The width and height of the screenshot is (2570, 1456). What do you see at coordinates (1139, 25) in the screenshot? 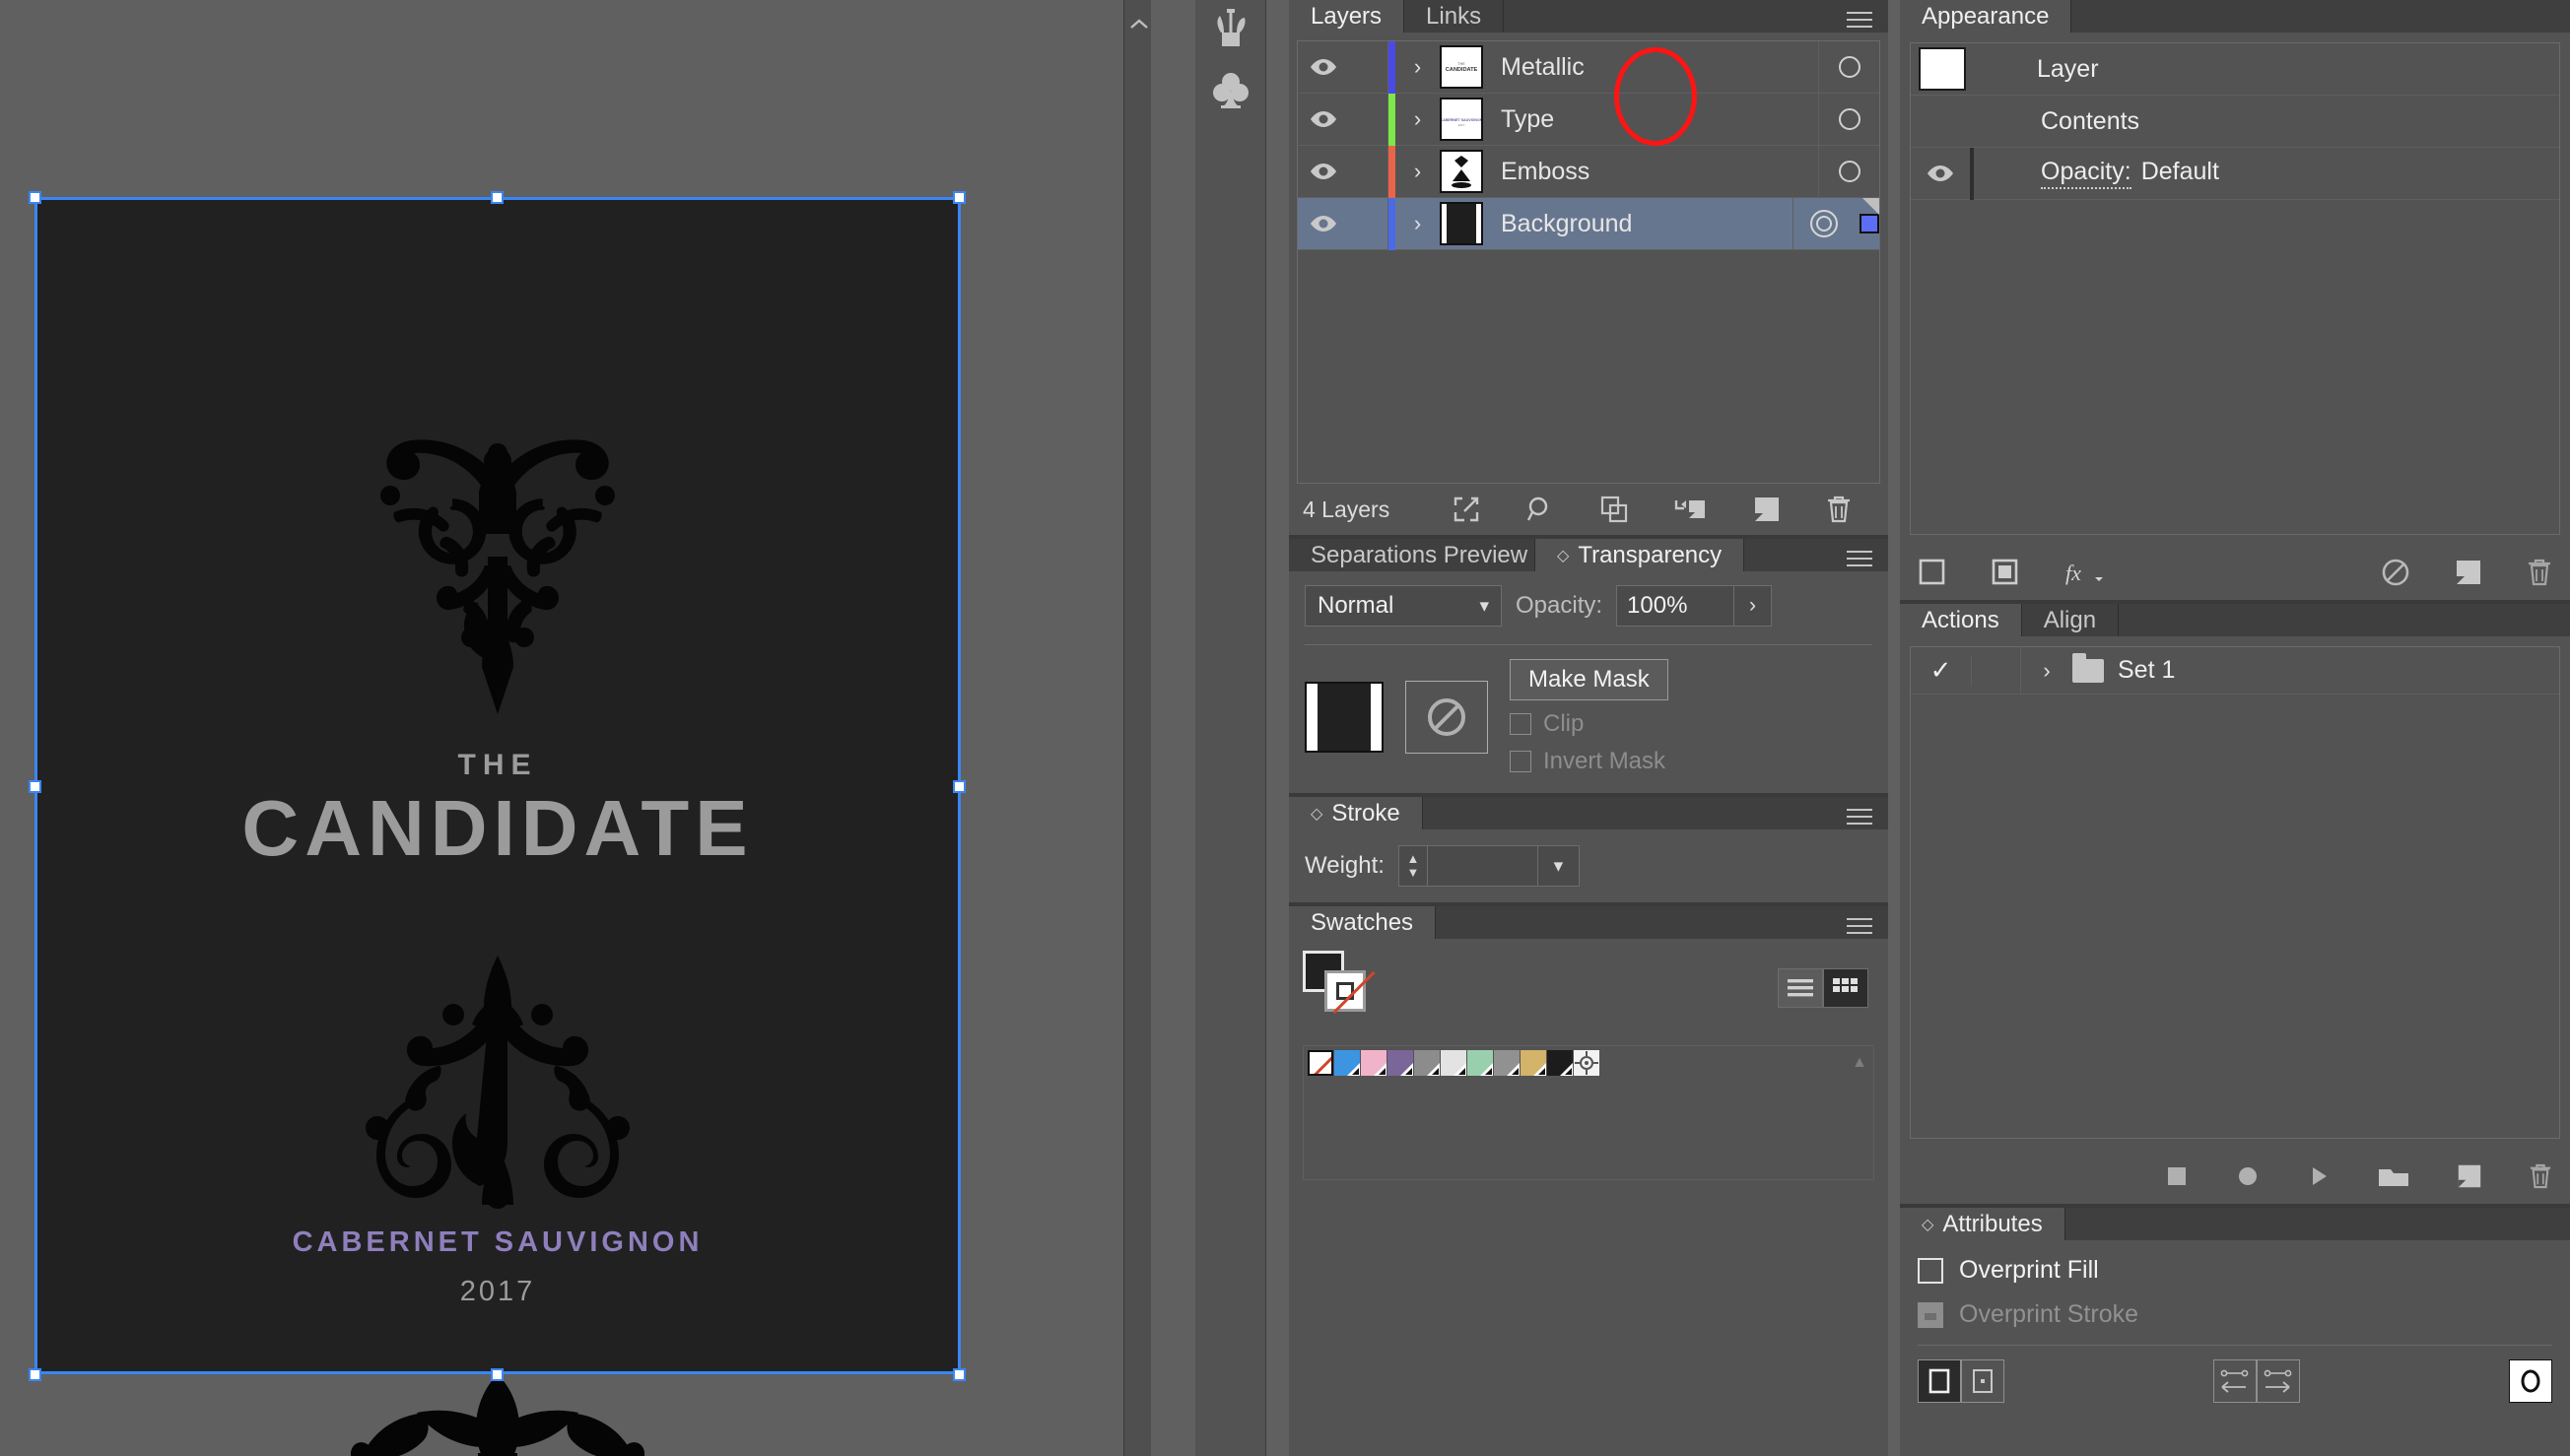
I see `chevron-up-icon` at bounding box center [1139, 25].